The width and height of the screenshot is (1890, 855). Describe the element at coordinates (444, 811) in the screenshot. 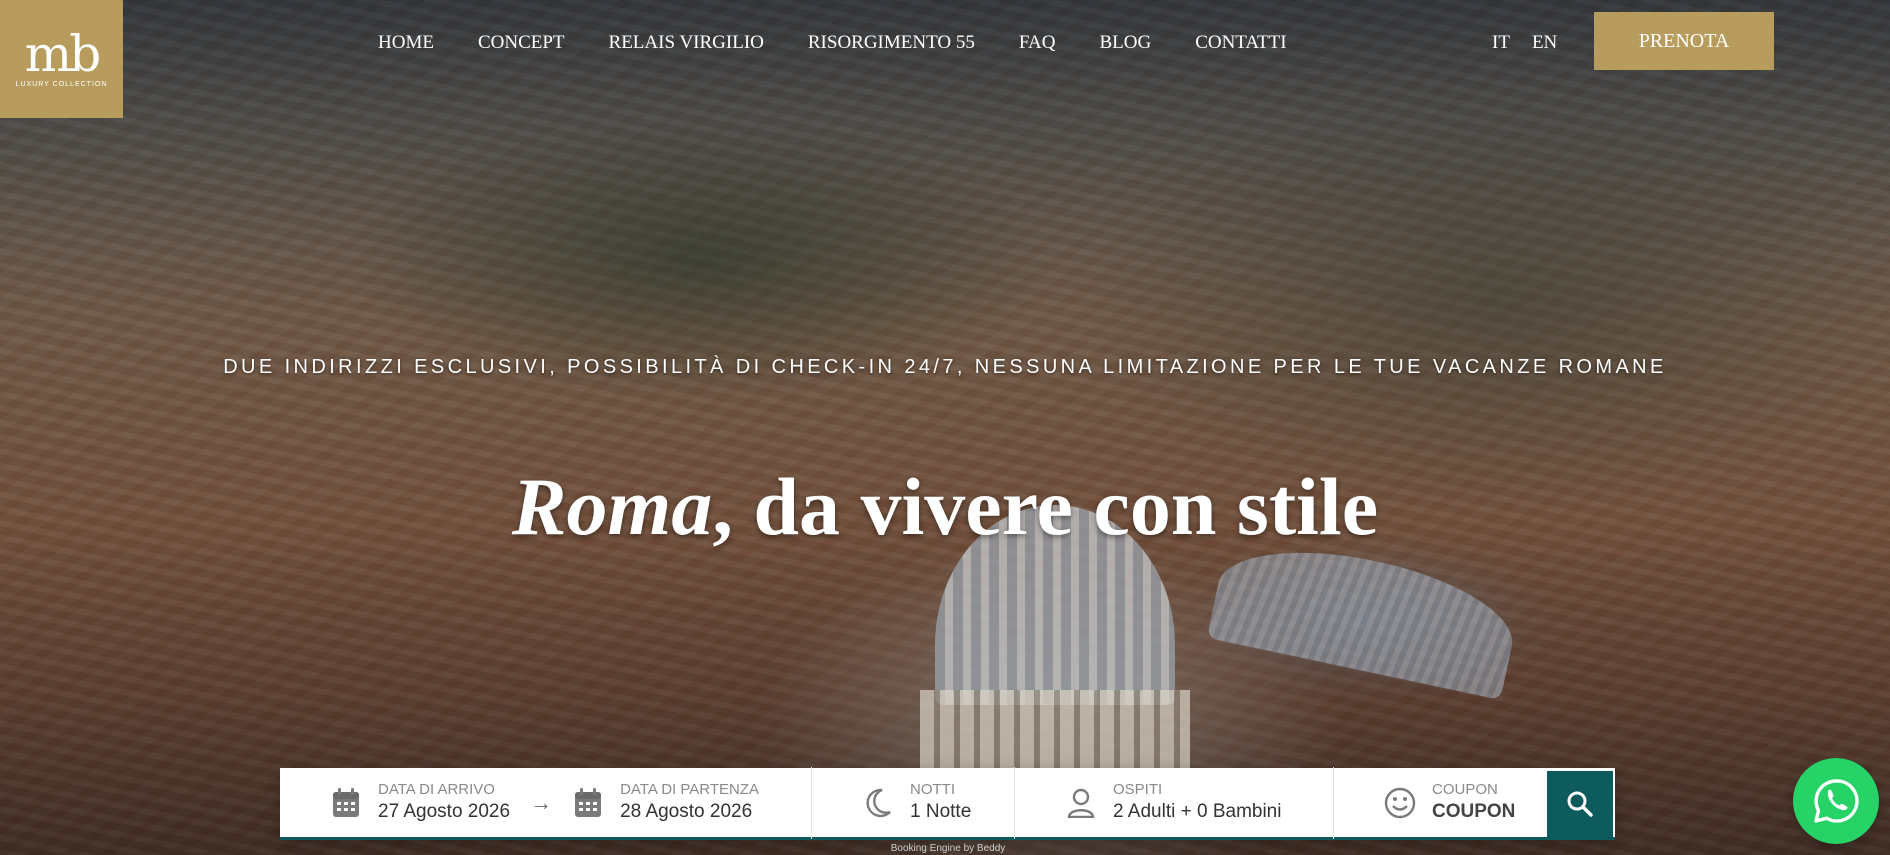

I see `arrival-date-value: 27 Agosto 2026` at that location.